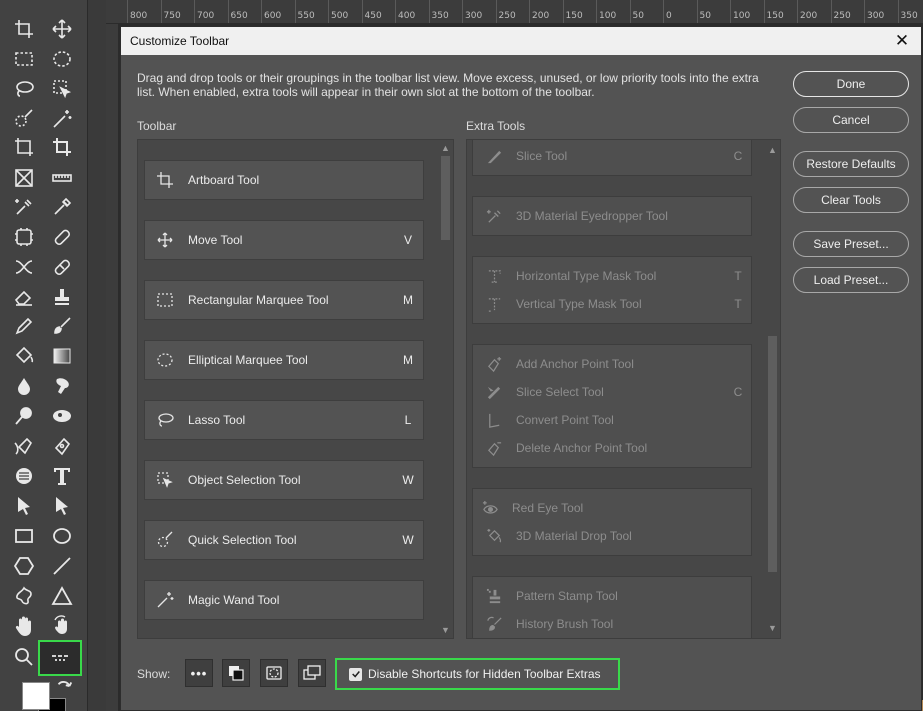  What do you see at coordinates (62, 297) in the screenshot?
I see `clone-stamp-tool-icon` at bounding box center [62, 297].